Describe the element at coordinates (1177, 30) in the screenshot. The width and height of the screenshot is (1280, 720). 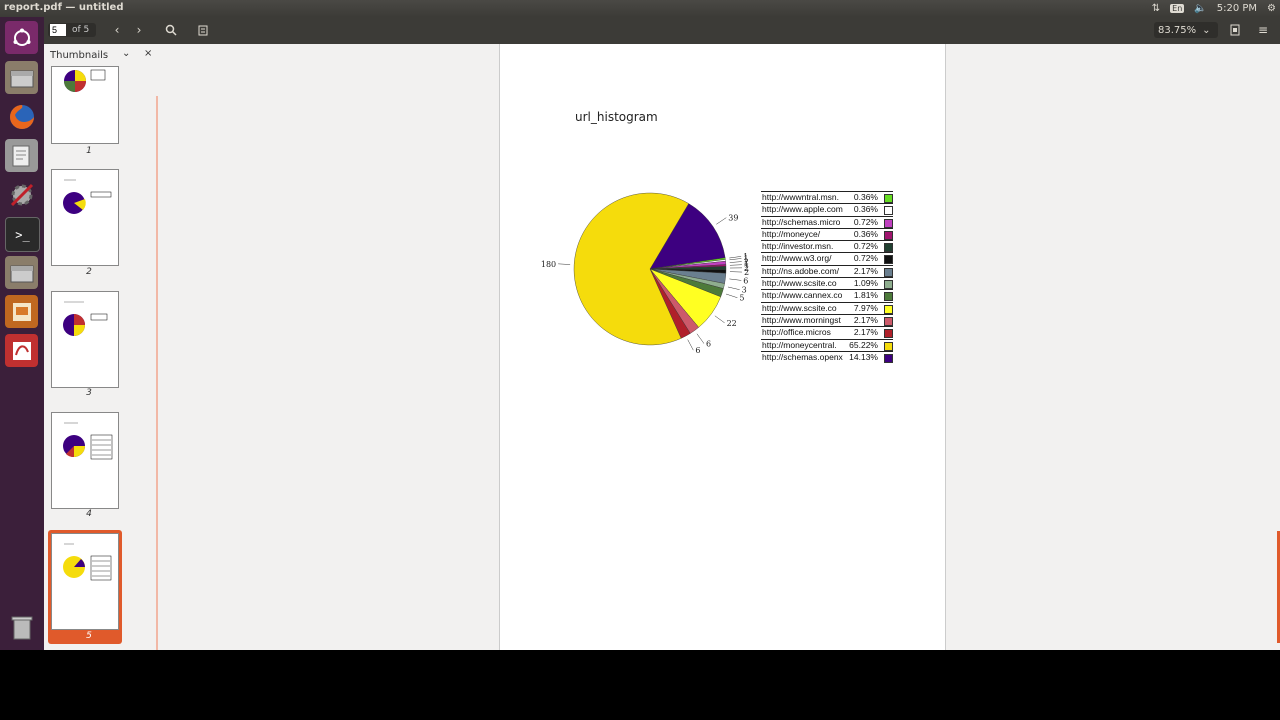
I see `zoom-level: 83.75%` at that location.